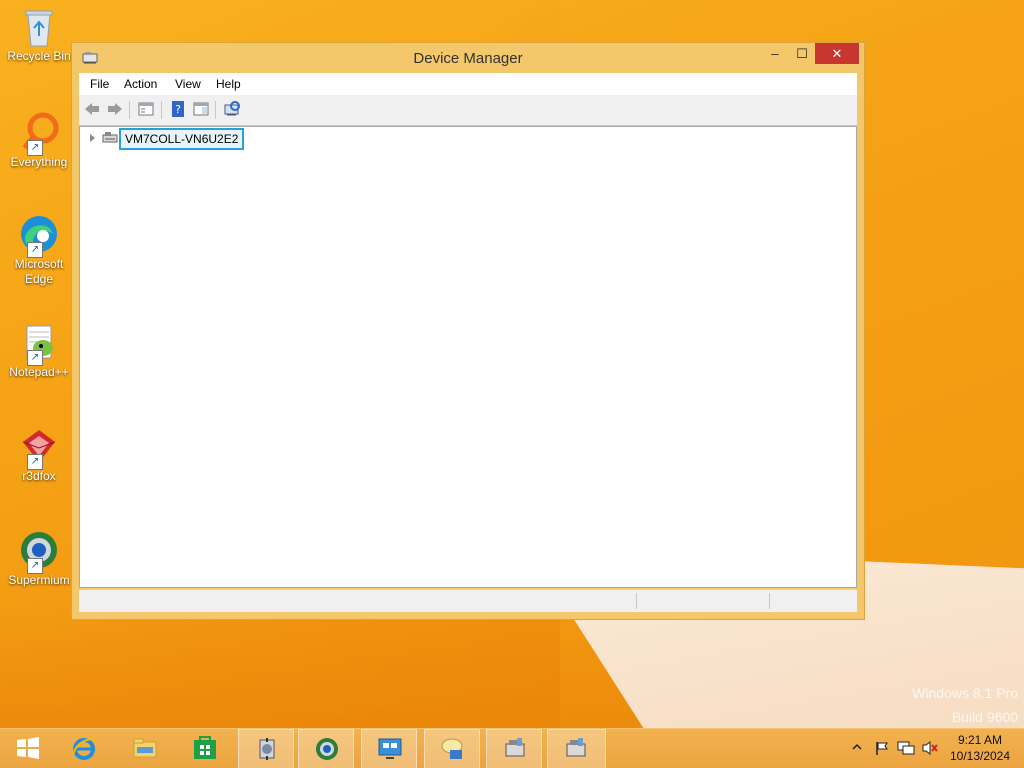 Image resolution: width=1024 pixels, height=768 pixels. I want to click on menu-file: File, so click(99, 84).